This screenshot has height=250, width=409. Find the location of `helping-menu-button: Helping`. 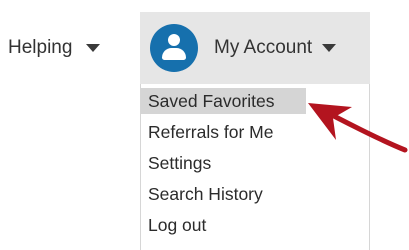

helping-menu-button: Helping is located at coordinates (65, 48).